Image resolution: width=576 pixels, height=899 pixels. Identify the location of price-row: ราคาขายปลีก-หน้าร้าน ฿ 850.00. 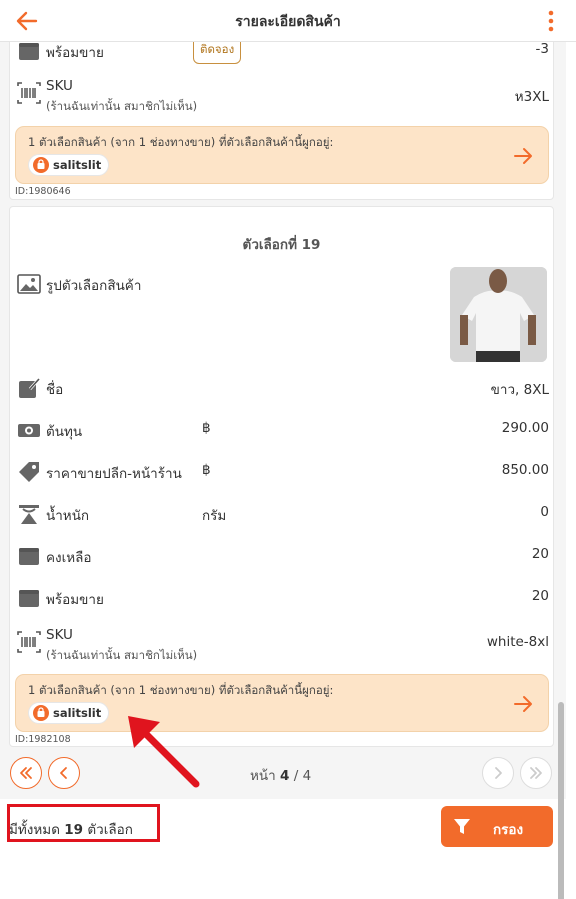
(282, 472).